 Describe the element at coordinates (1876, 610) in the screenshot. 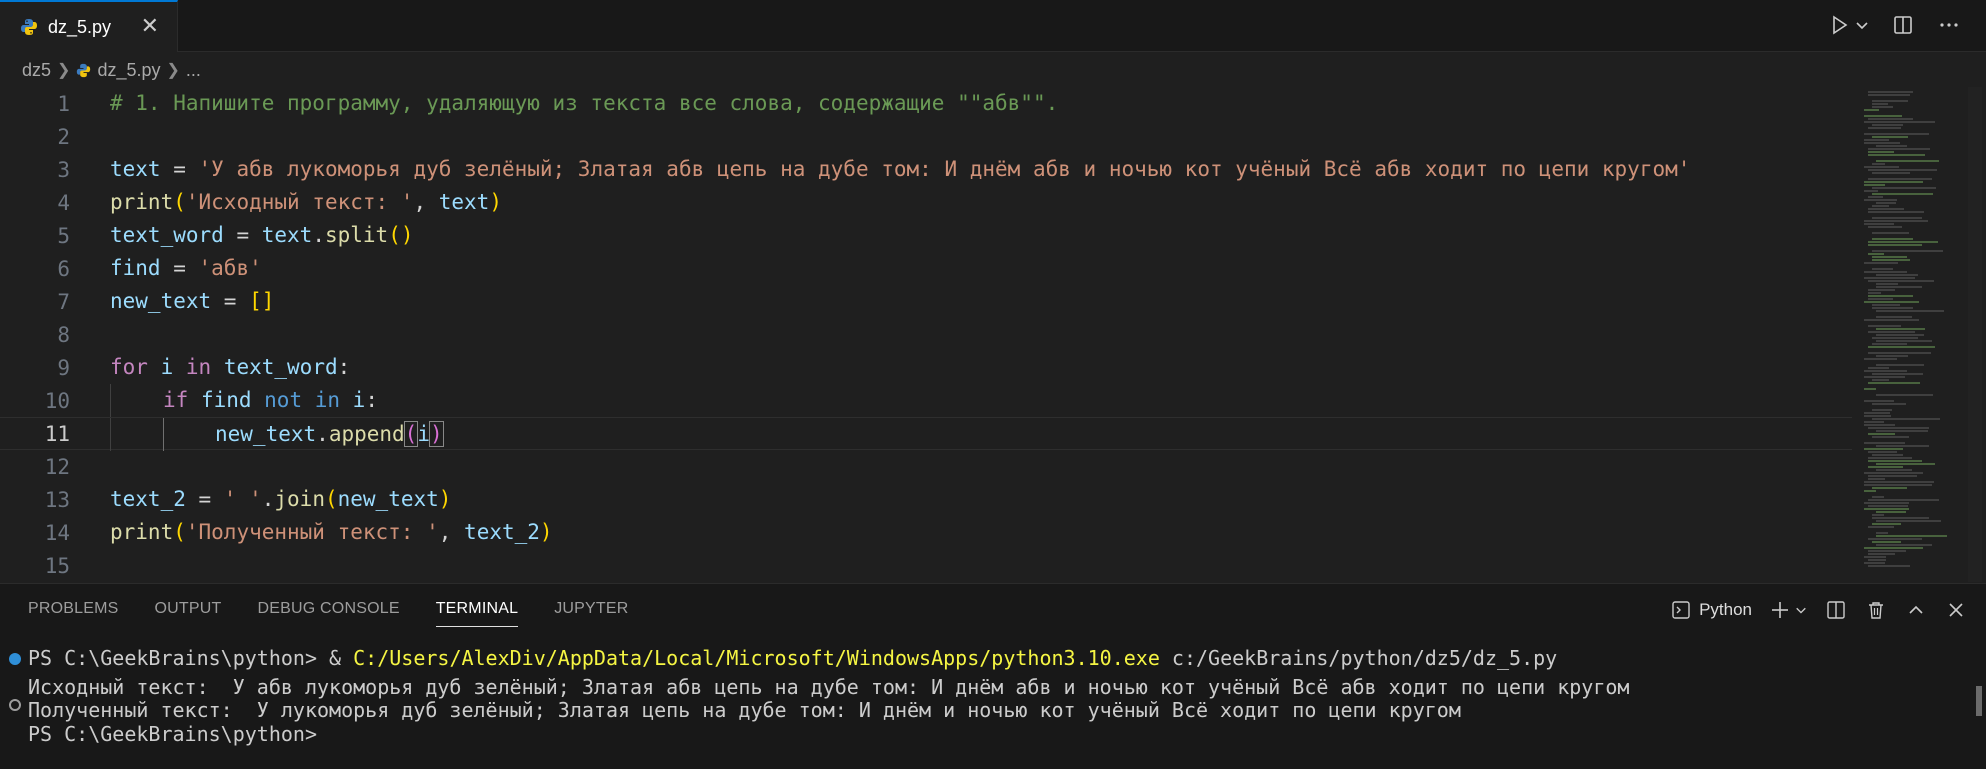

I see `kill-terminal-button` at that location.